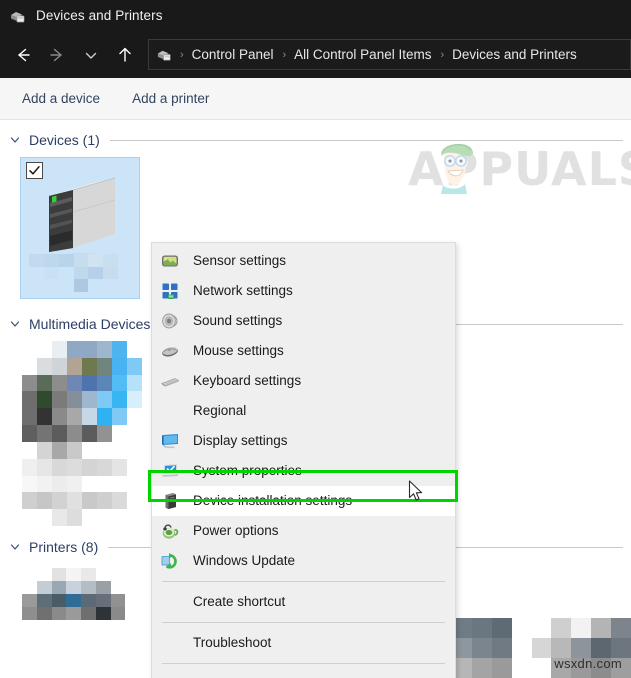  I want to click on menu-item-label: Device installation settings, so click(273, 501).